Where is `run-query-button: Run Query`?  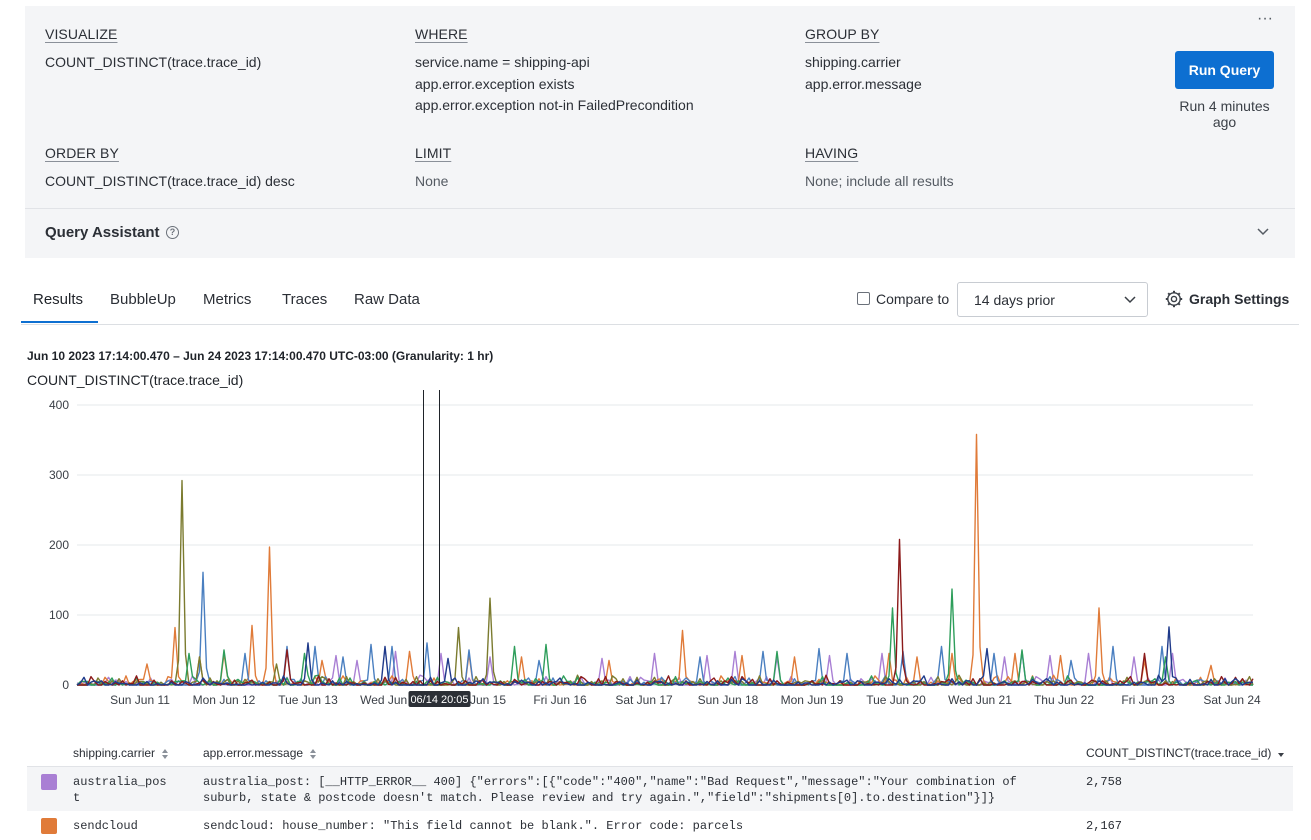 run-query-button: Run Query is located at coordinates (1224, 70).